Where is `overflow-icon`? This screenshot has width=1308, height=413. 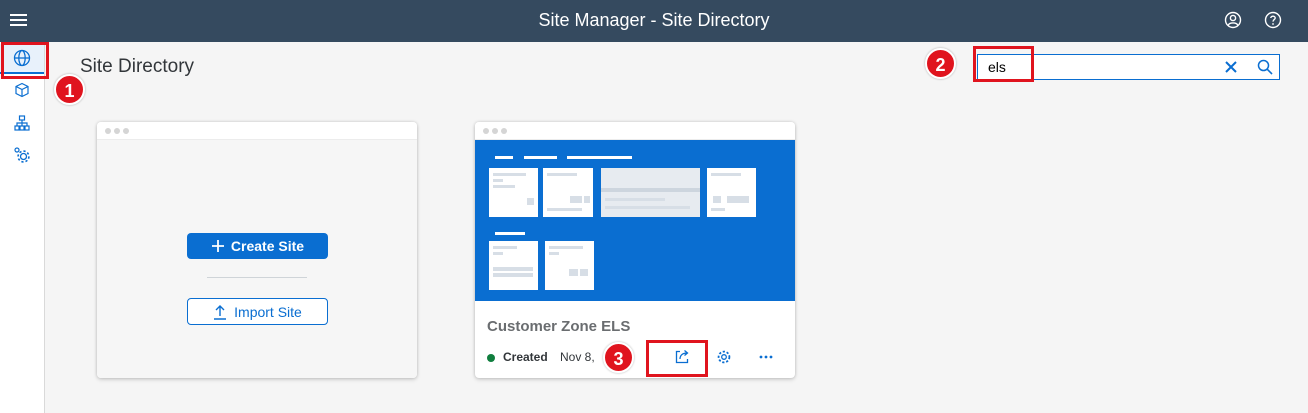
overflow-icon is located at coordinates (766, 357).